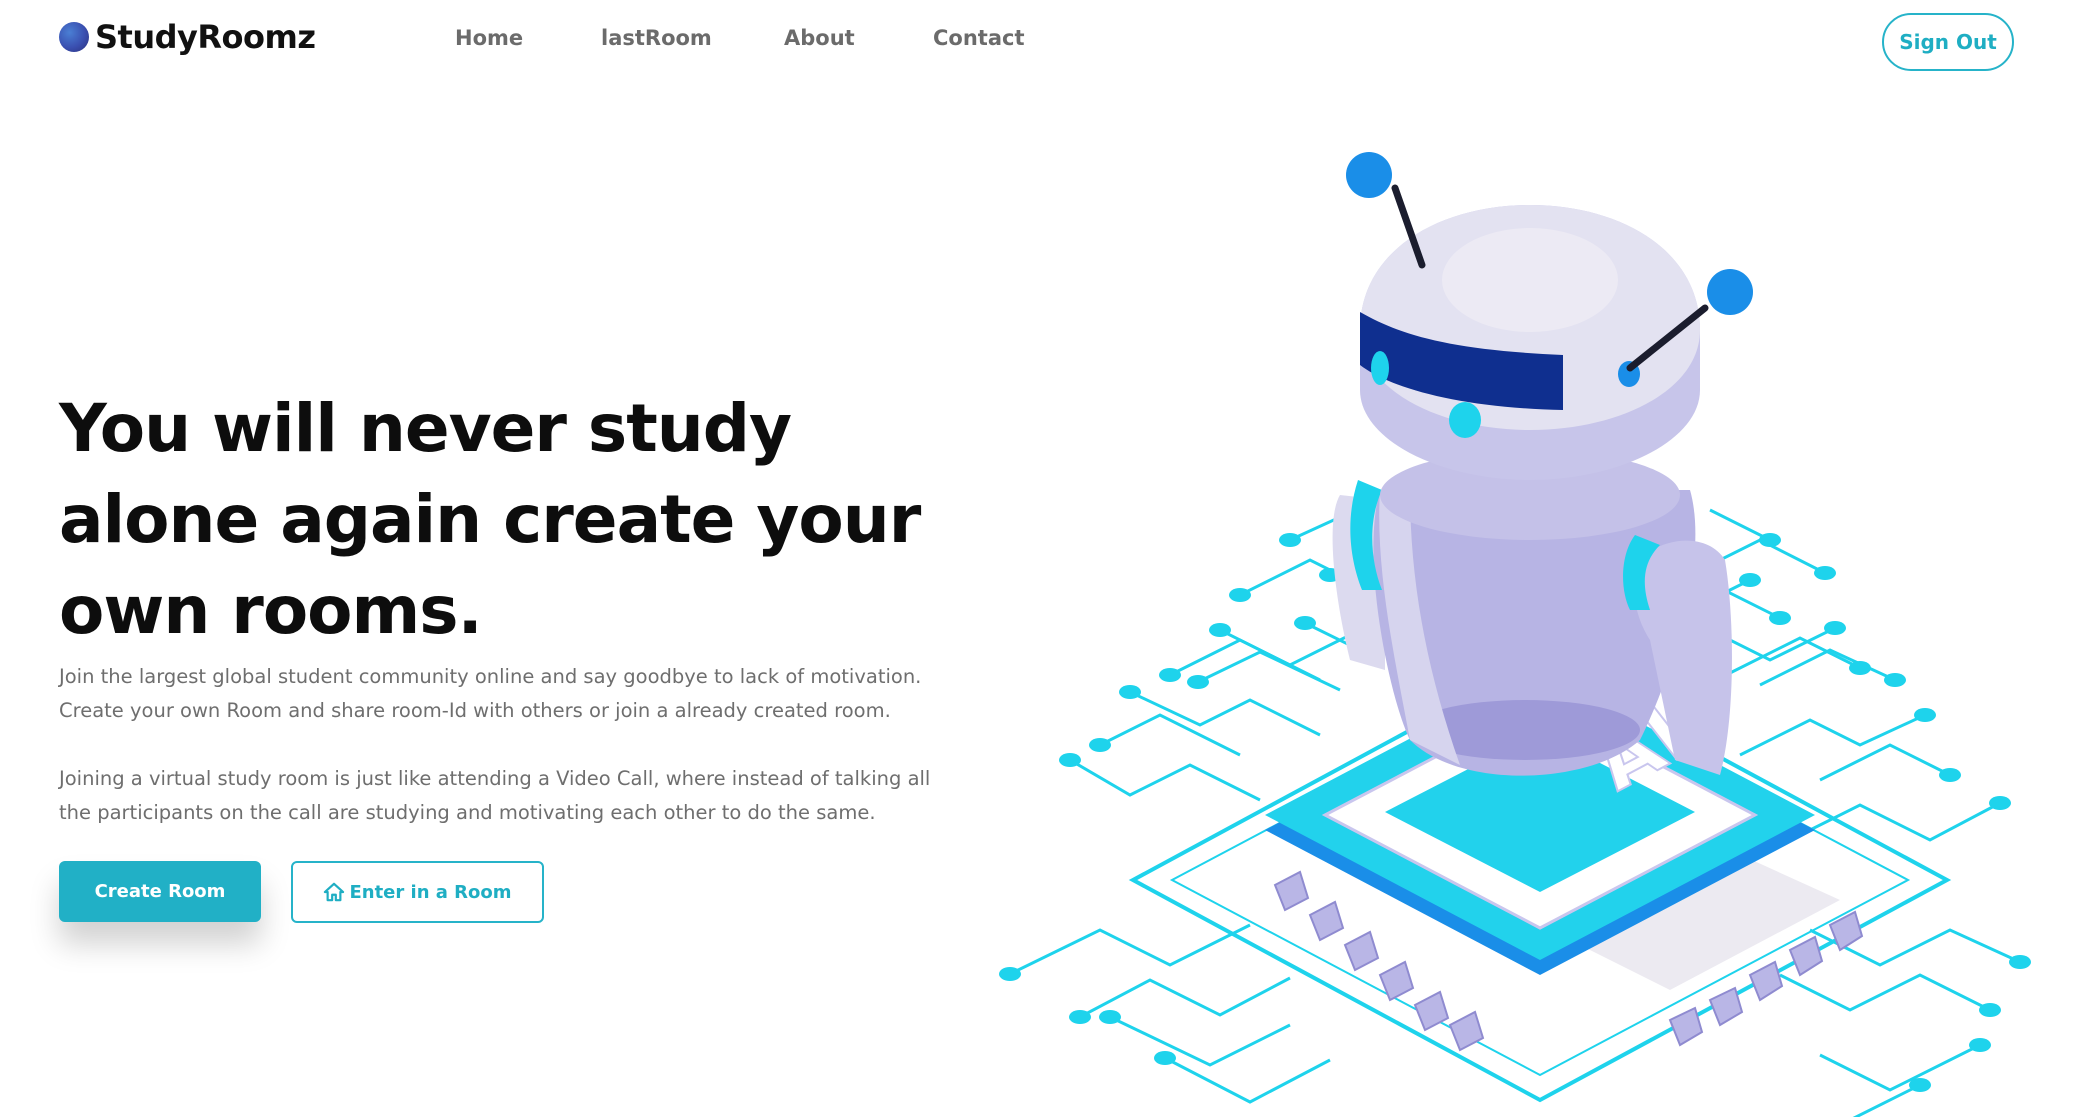  I want to click on nav-item-about: About, so click(819, 38).